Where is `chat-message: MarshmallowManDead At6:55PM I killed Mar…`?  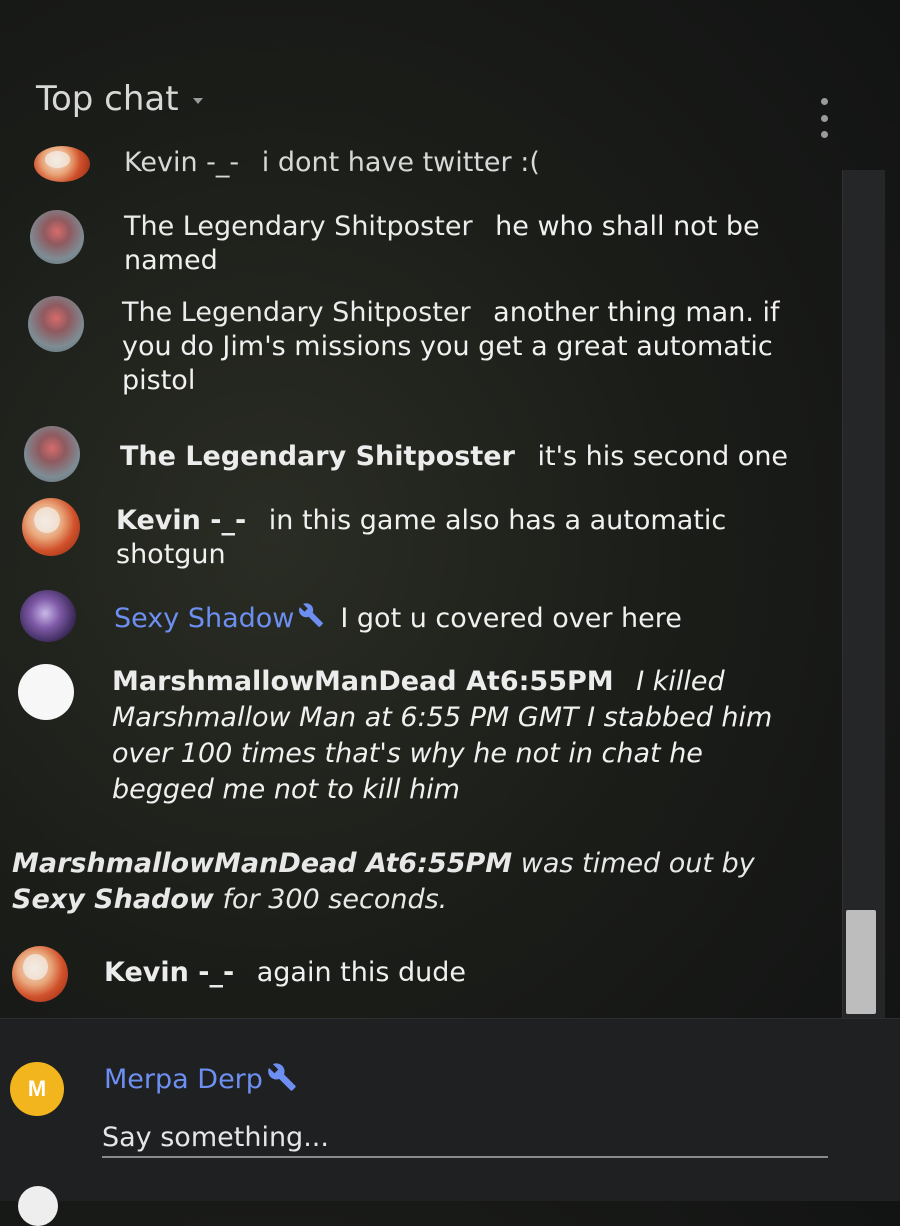 chat-message: MarshmallowManDead At6:55PM I killed Mar… is located at coordinates (418, 736).